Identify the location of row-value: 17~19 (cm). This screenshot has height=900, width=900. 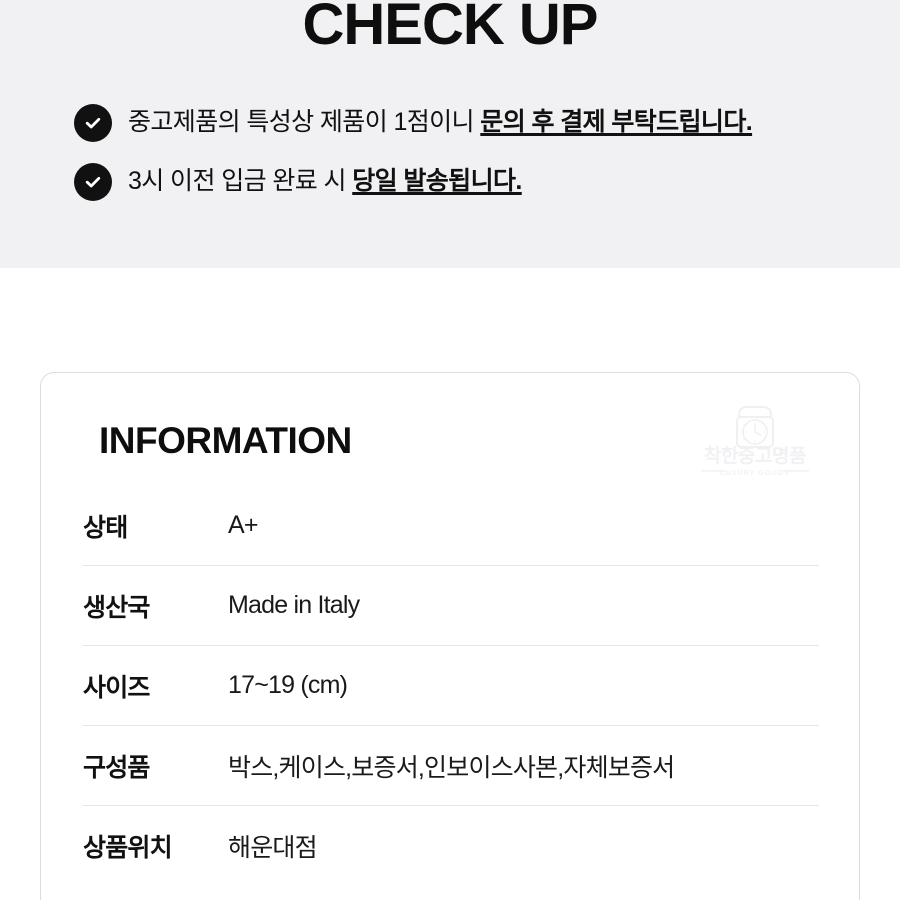
(288, 685).